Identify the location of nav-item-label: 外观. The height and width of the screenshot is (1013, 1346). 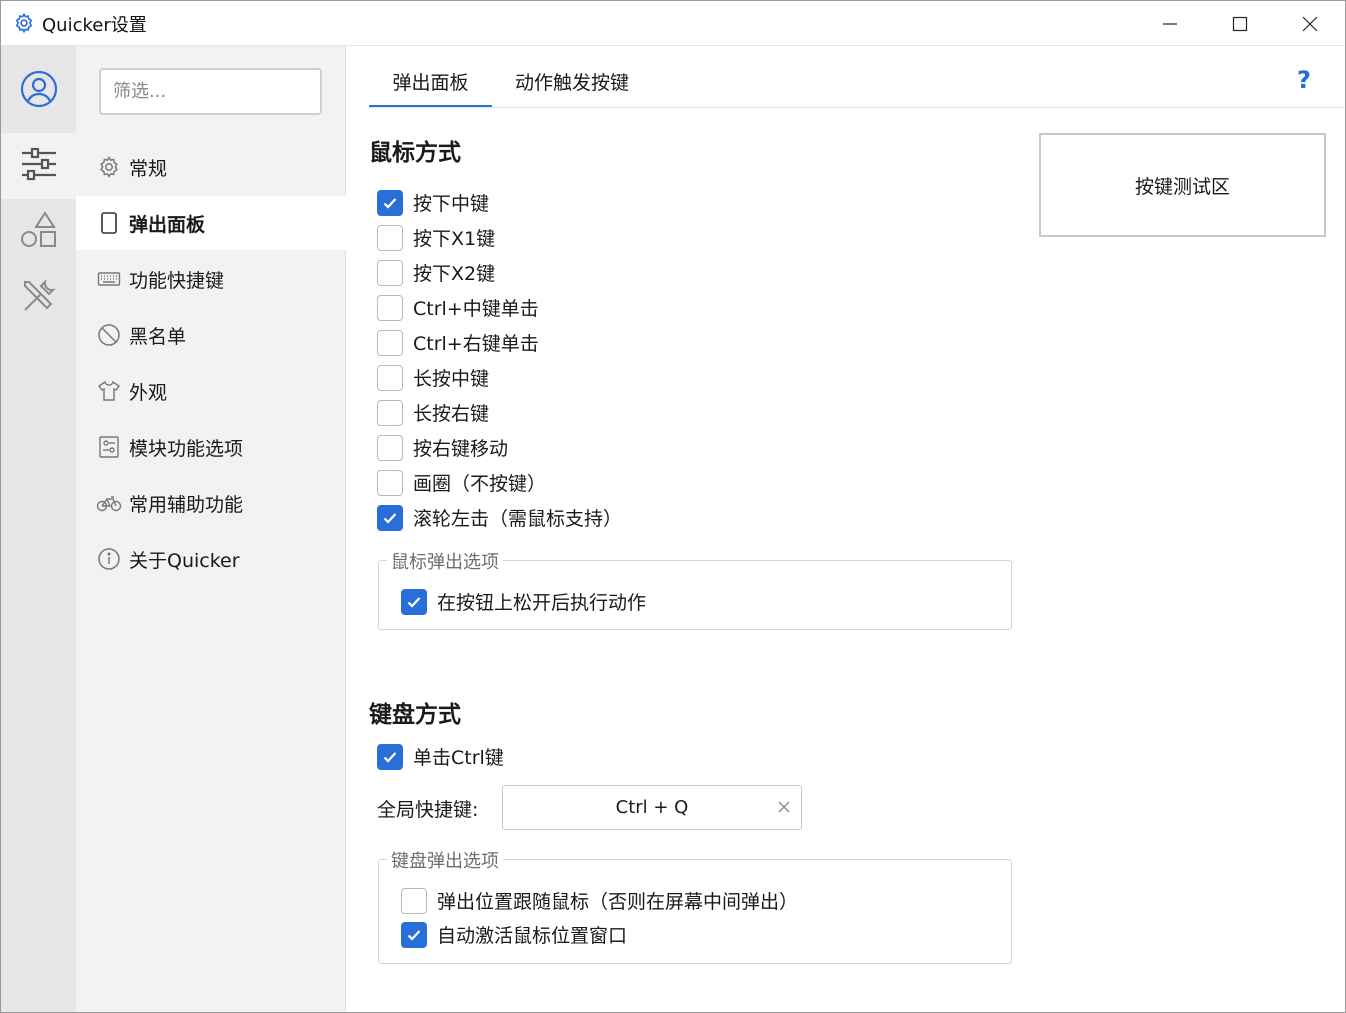
(148, 392).